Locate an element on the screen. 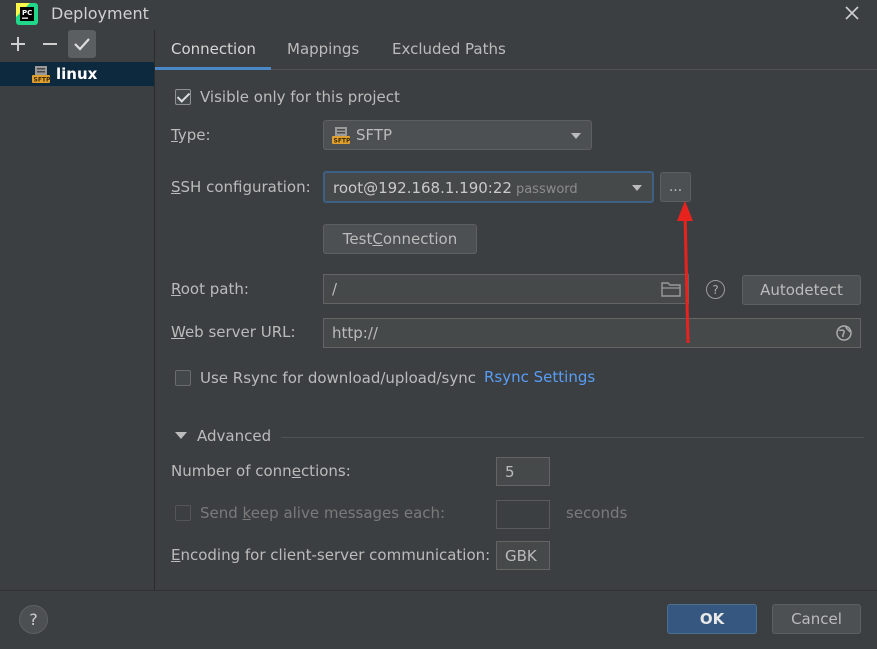 The image size is (877, 649). number-of-connections-value: 5 is located at coordinates (510, 472).